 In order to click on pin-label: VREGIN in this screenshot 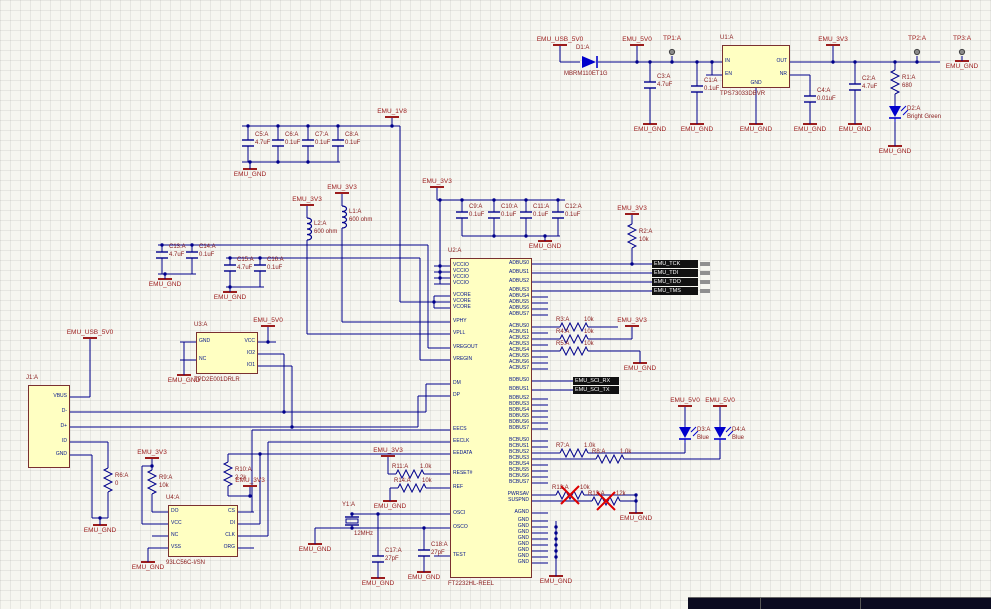, I will do `click(463, 359)`.